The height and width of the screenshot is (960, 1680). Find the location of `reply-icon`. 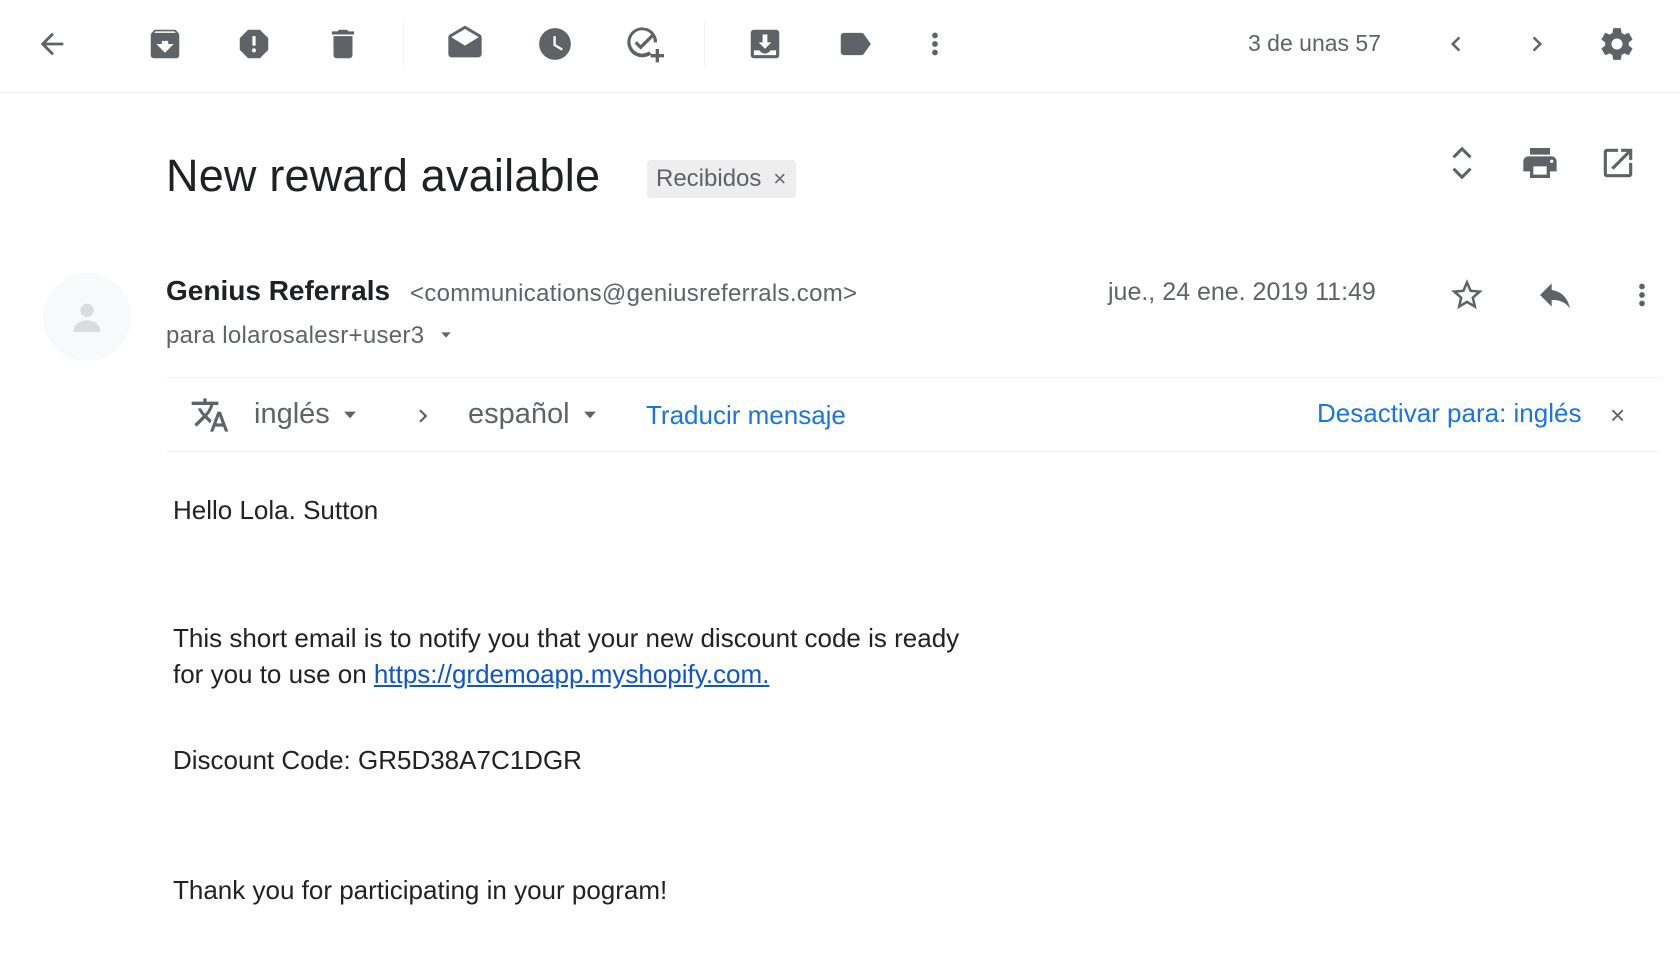

reply-icon is located at coordinates (1555, 295).